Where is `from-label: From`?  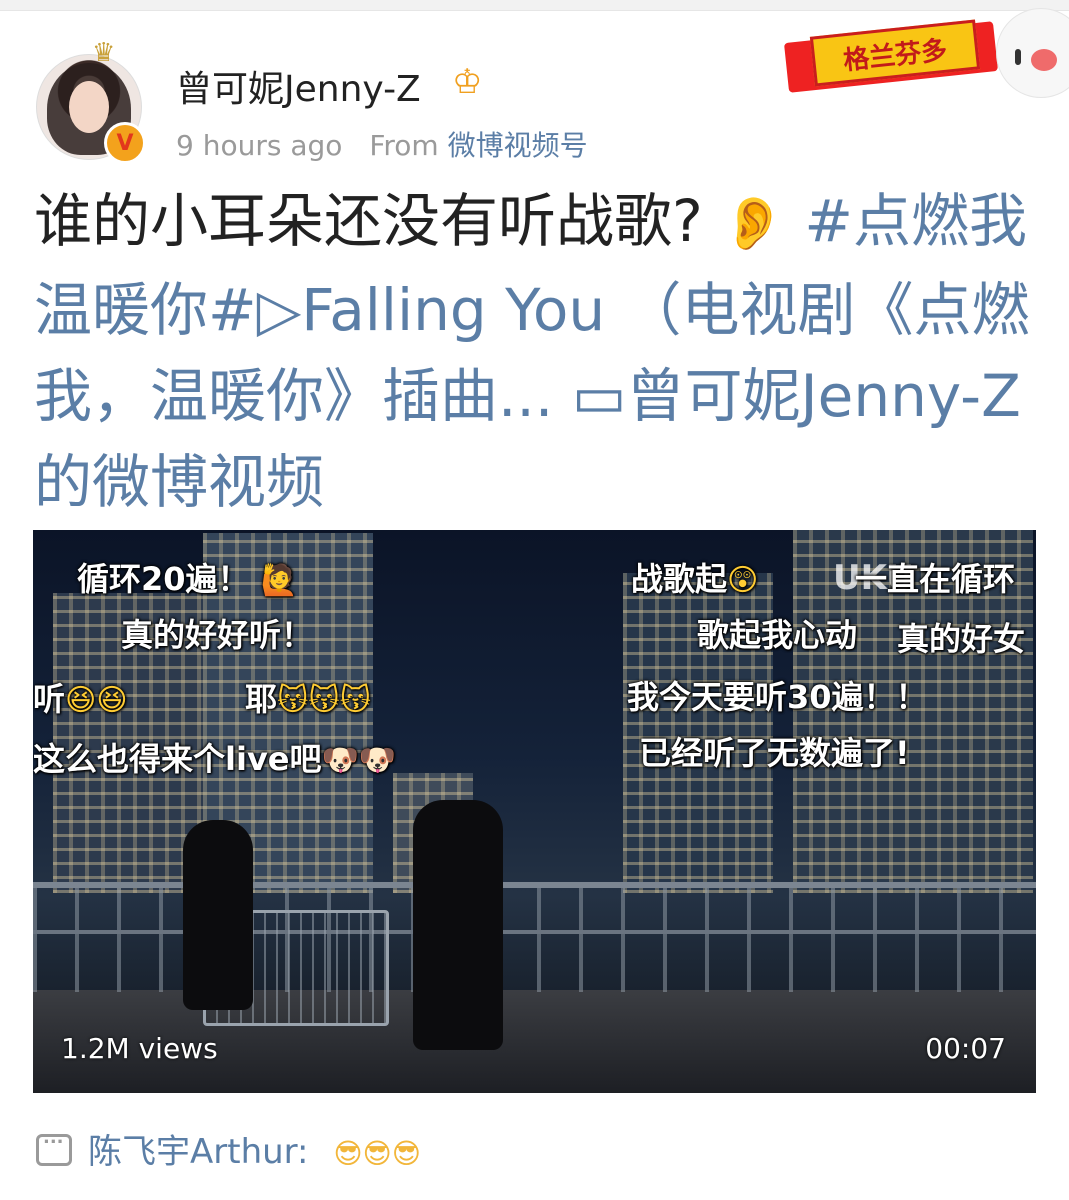 from-label: From is located at coordinates (404, 145).